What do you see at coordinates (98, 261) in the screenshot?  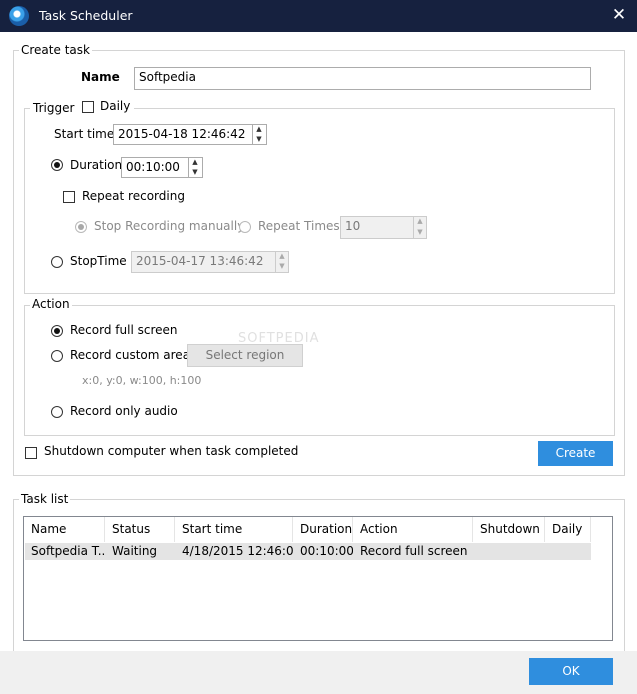 I see `stoptime-label: StopTime` at bounding box center [98, 261].